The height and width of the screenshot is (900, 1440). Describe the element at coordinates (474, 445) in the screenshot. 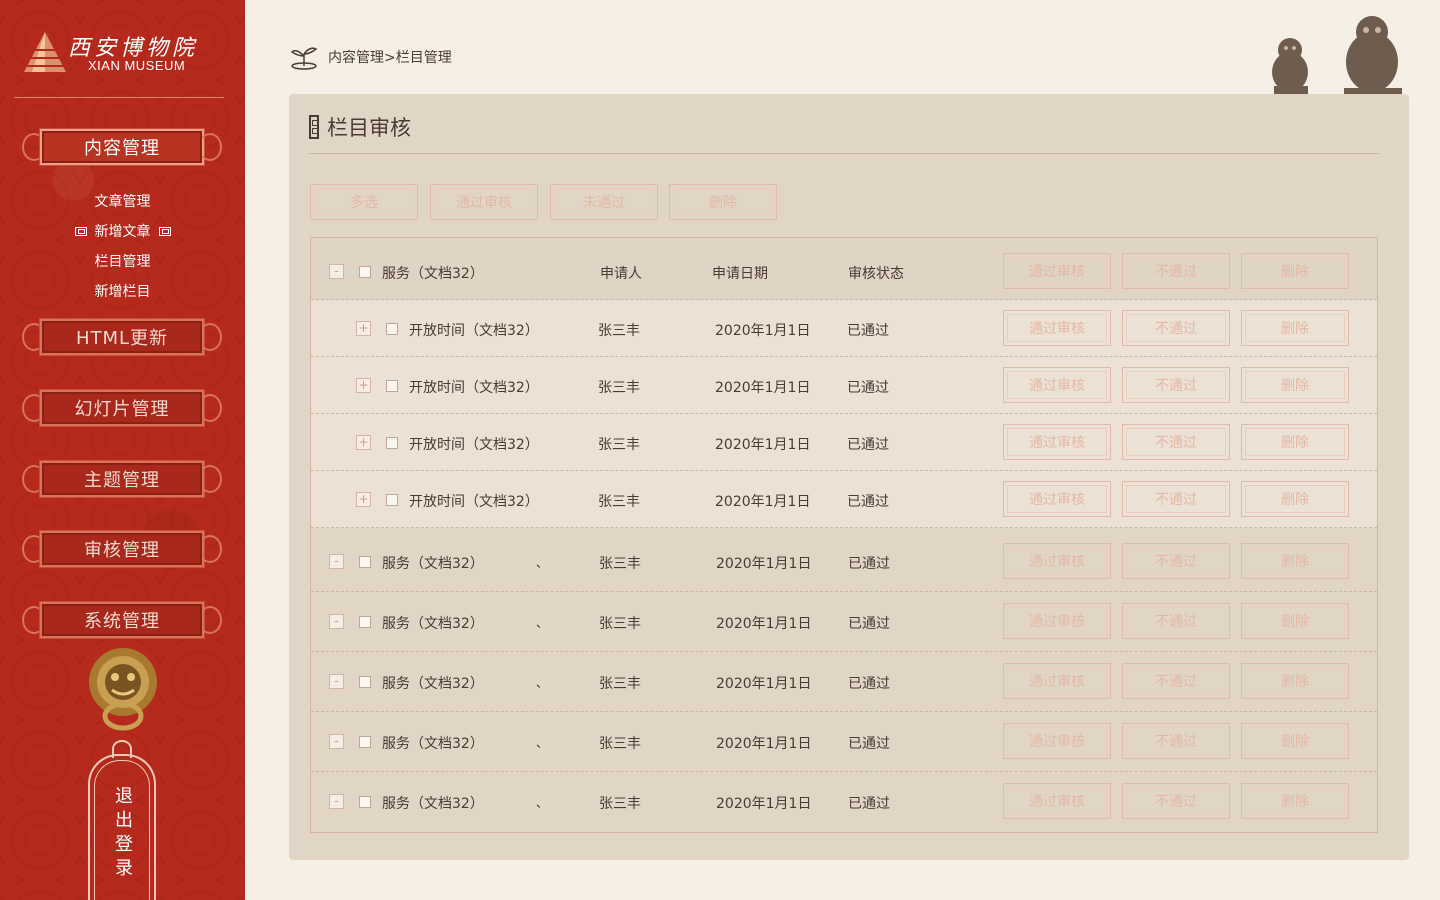

I see `row-name: 开放时间（文档32）` at that location.